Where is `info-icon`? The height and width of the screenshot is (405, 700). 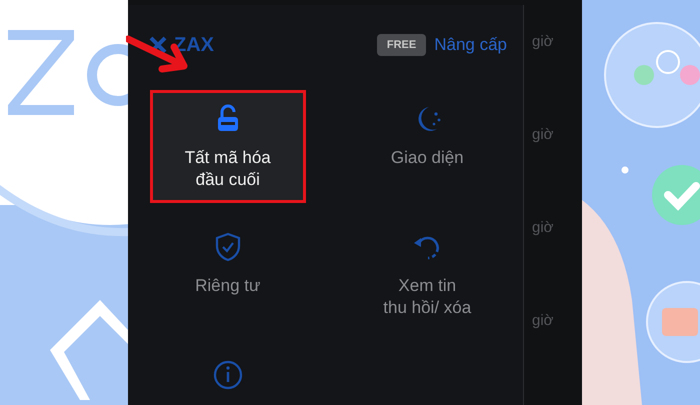
info-icon is located at coordinates (228, 375).